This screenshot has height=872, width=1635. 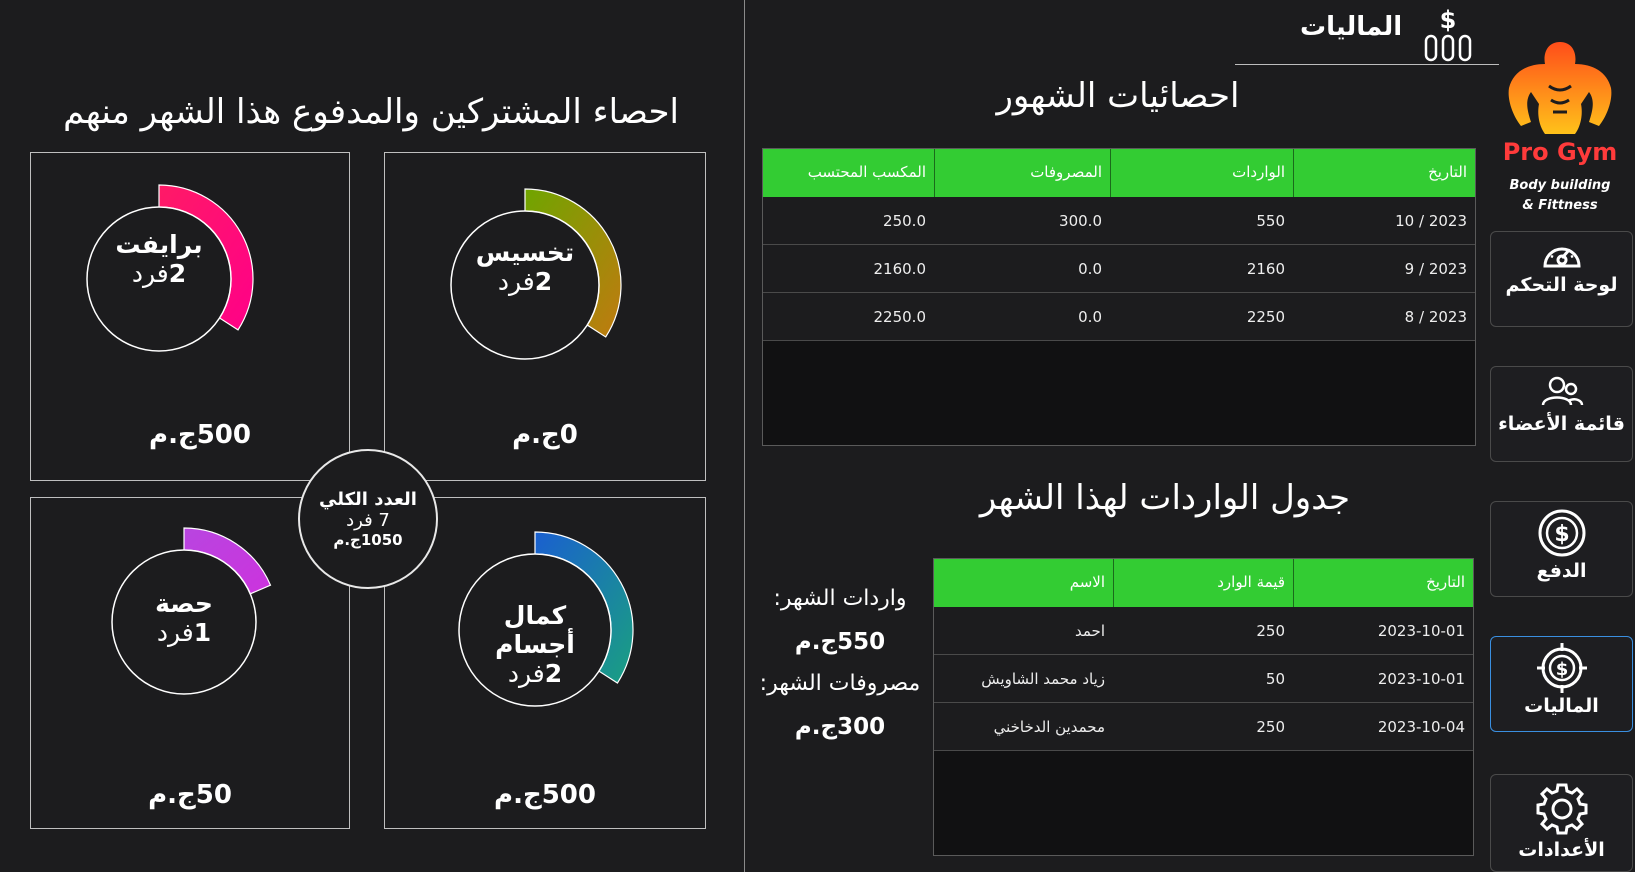 I want to click on table-row: 2023-10-01 250 احمد, so click(x=1203, y=631).